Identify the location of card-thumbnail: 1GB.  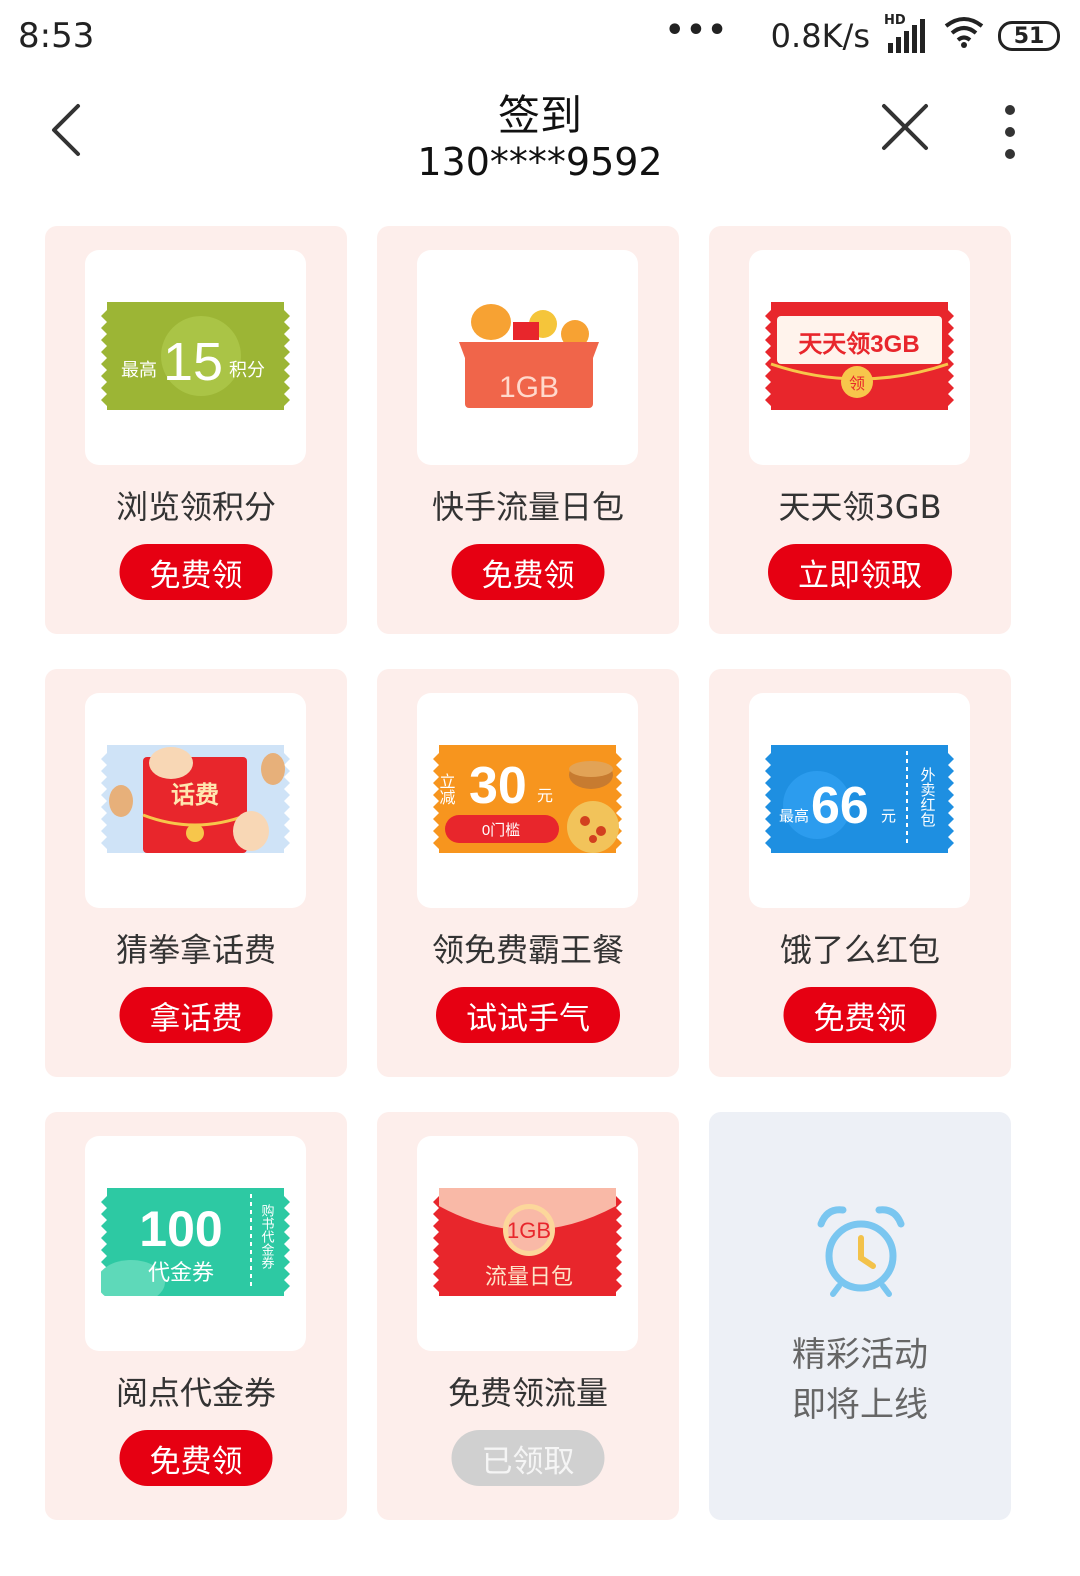
(527, 357).